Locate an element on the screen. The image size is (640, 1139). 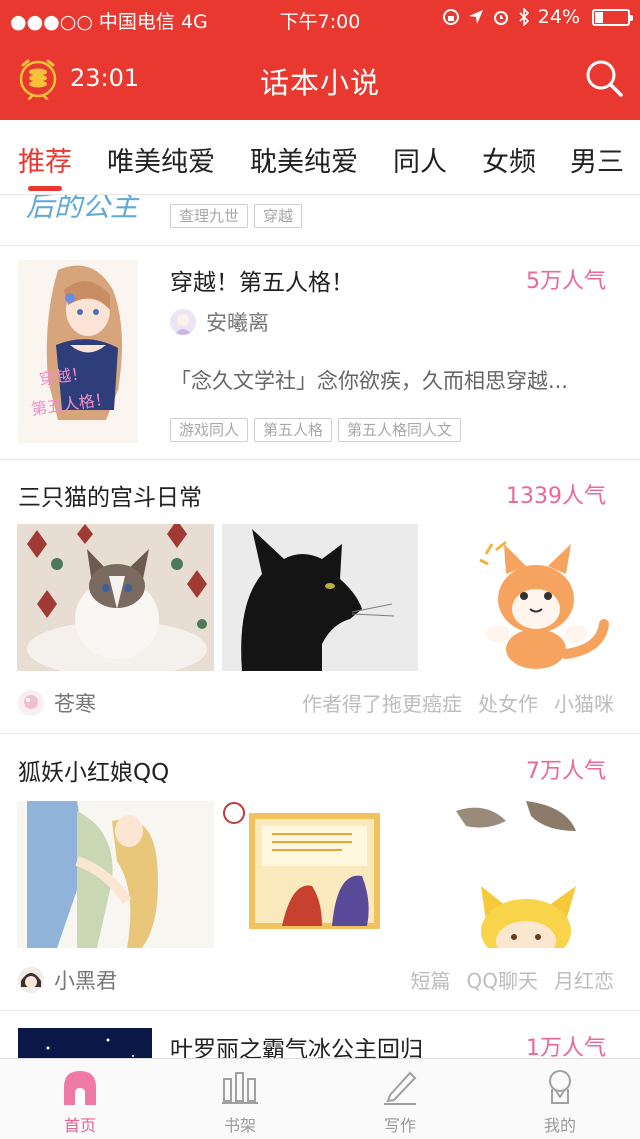
tag: 穿越 is located at coordinates (278, 216).